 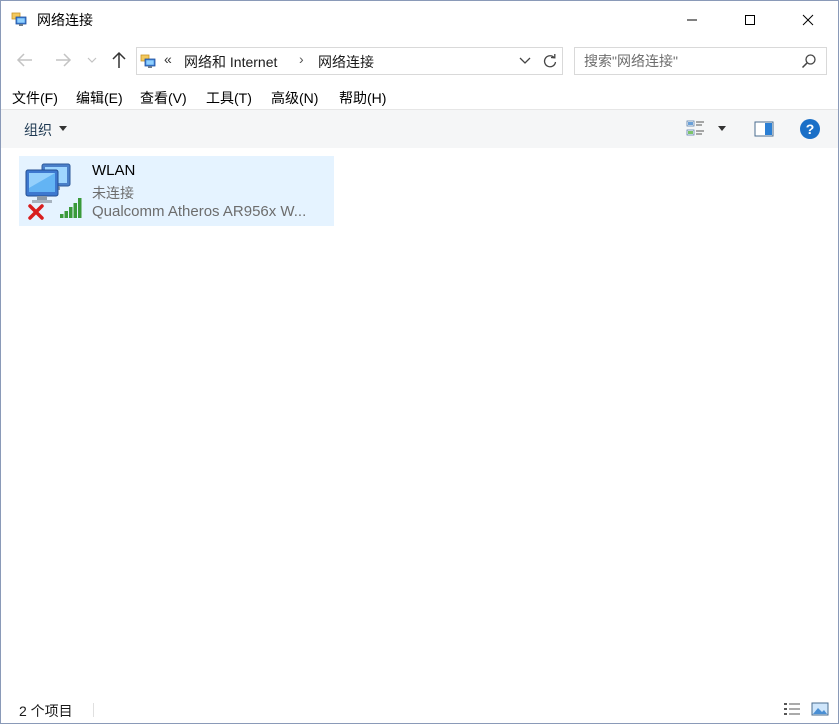 What do you see at coordinates (38, 130) in the screenshot?
I see `organize-button: 组织` at bounding box center [38, 130].